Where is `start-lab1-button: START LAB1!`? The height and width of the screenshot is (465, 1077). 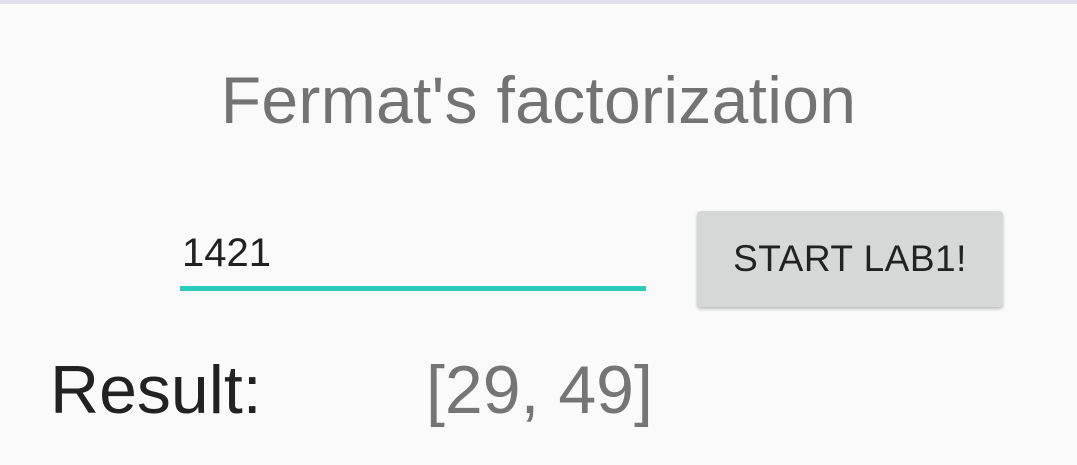
start-lab1-button: START LAB1! is located at coordinates (850, 259).